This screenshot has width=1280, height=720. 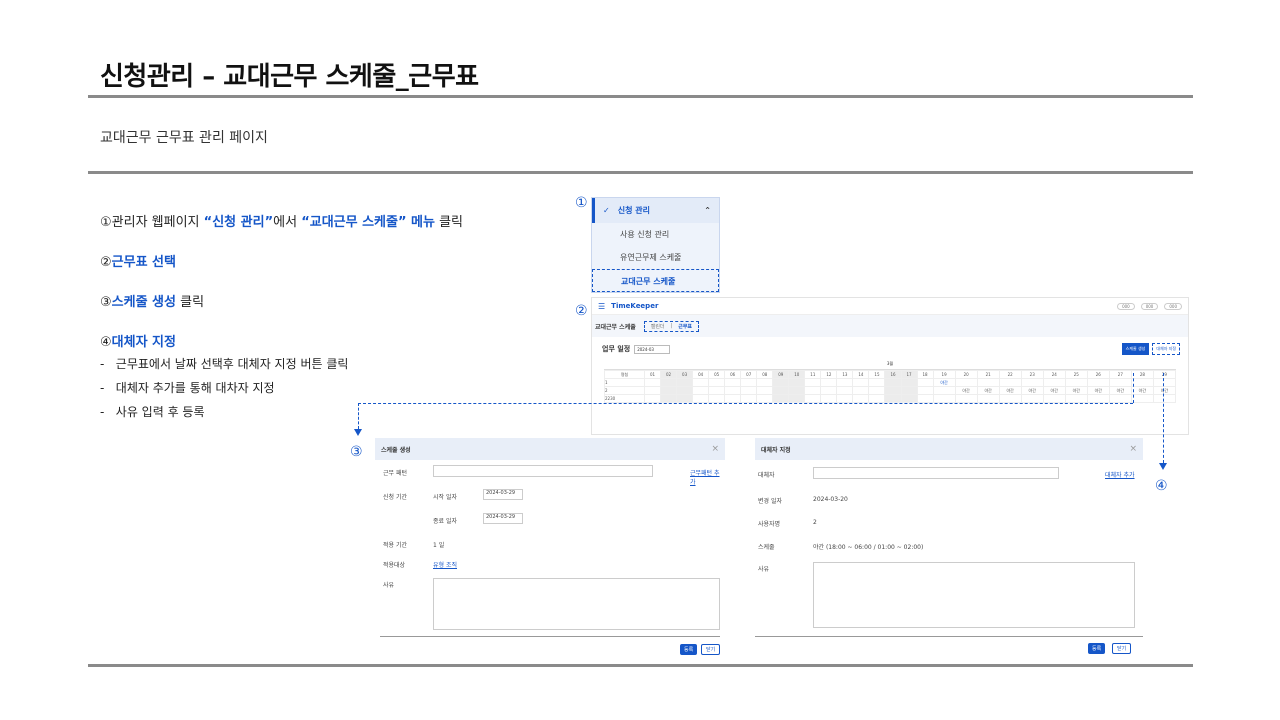 What do you see at coordinates (655, 280) in the screenshot?
I see `menu-item-shift-schedule: 교대근무 스케줄` at bounding box center [655, 280].